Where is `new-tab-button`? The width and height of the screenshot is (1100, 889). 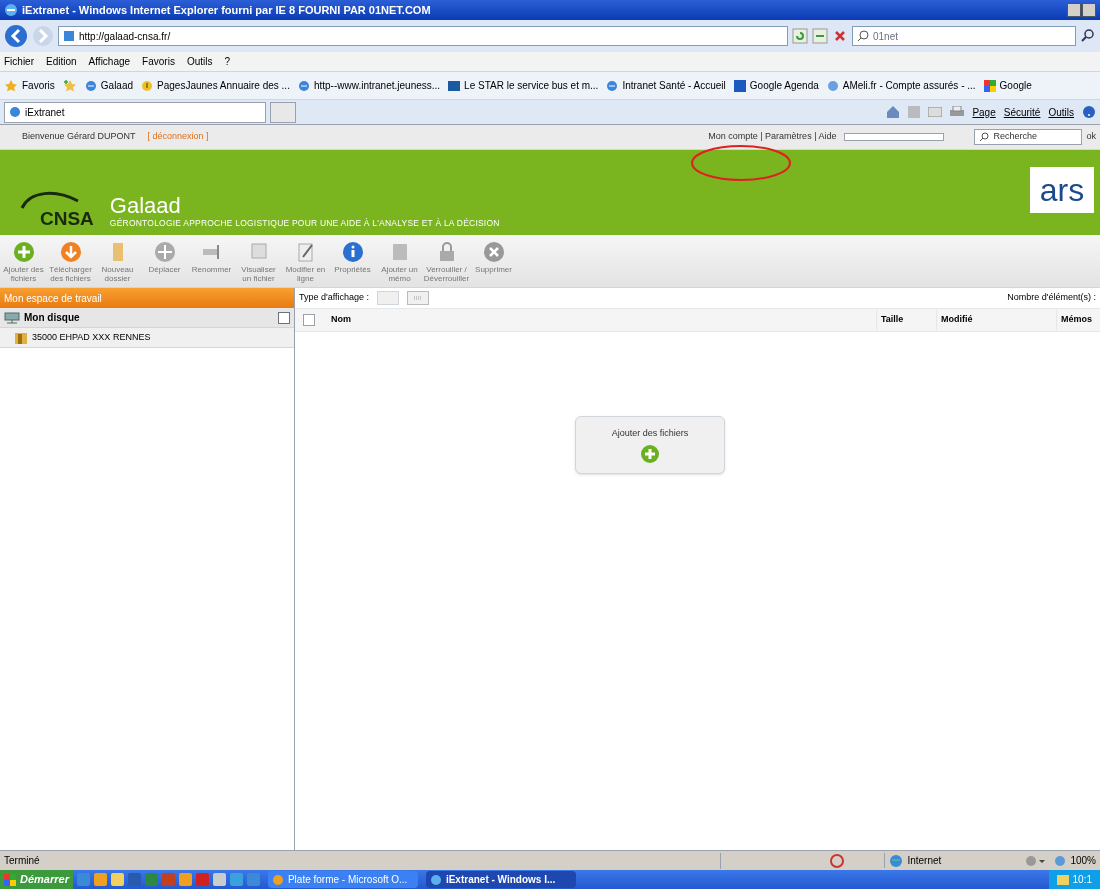 new-tab-button is located at coordinates (283, 112).